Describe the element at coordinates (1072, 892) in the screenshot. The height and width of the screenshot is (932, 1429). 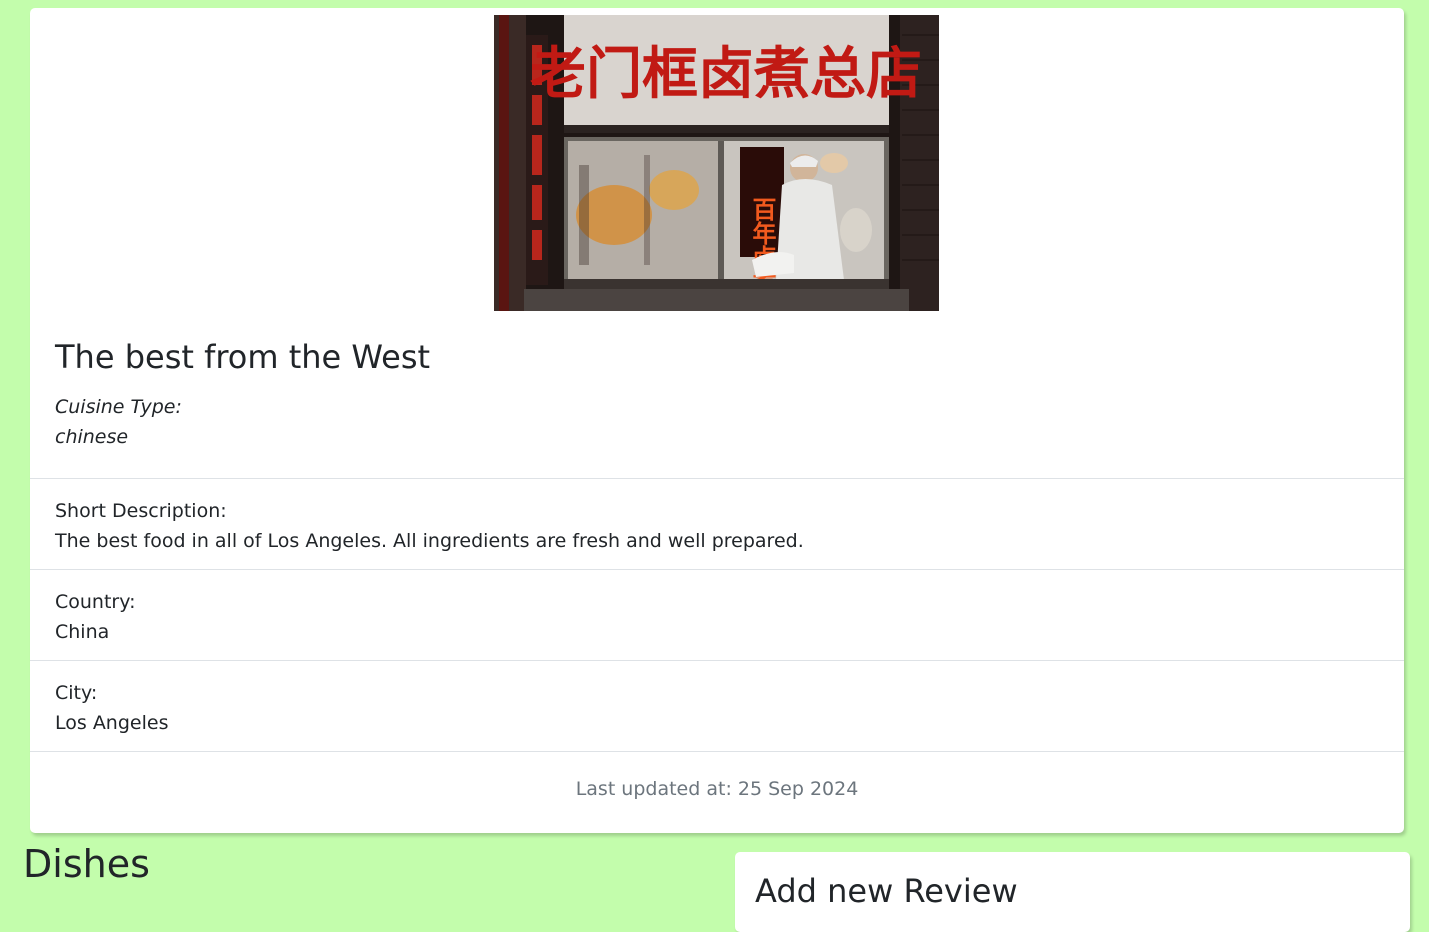
I see `add-review-card: Add new Review` at that location.